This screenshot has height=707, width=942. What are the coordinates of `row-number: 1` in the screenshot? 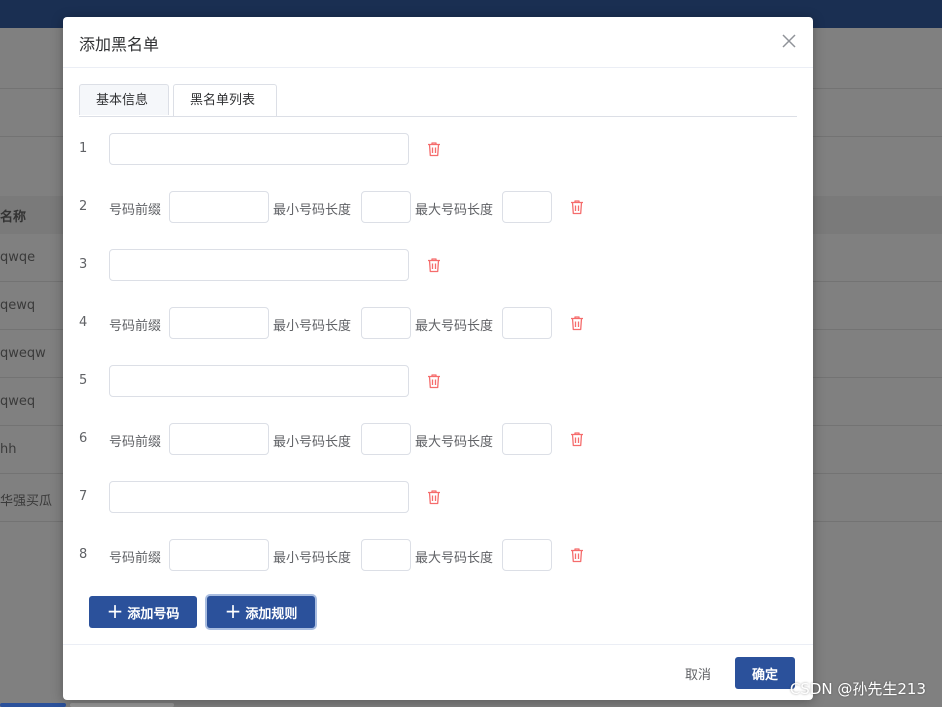 It's located at (83, 148).